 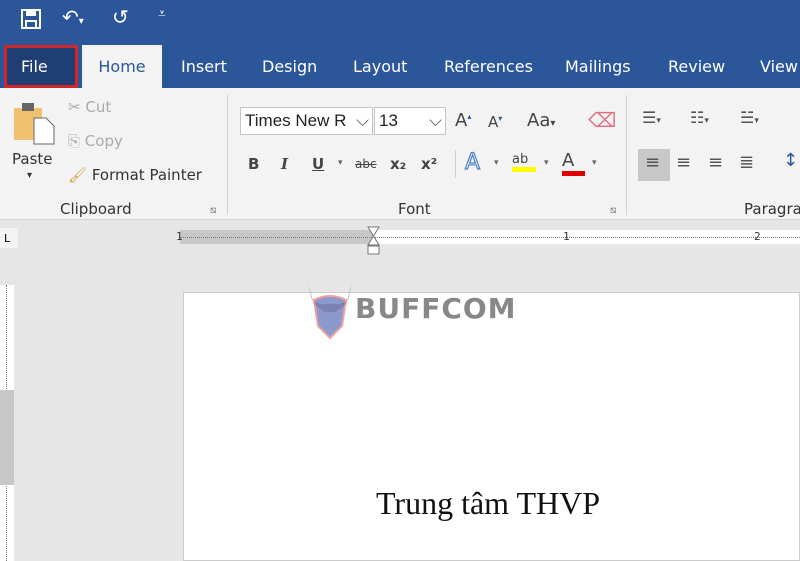 I want to click on copy-label: Copy, so click(x=103, y=141).